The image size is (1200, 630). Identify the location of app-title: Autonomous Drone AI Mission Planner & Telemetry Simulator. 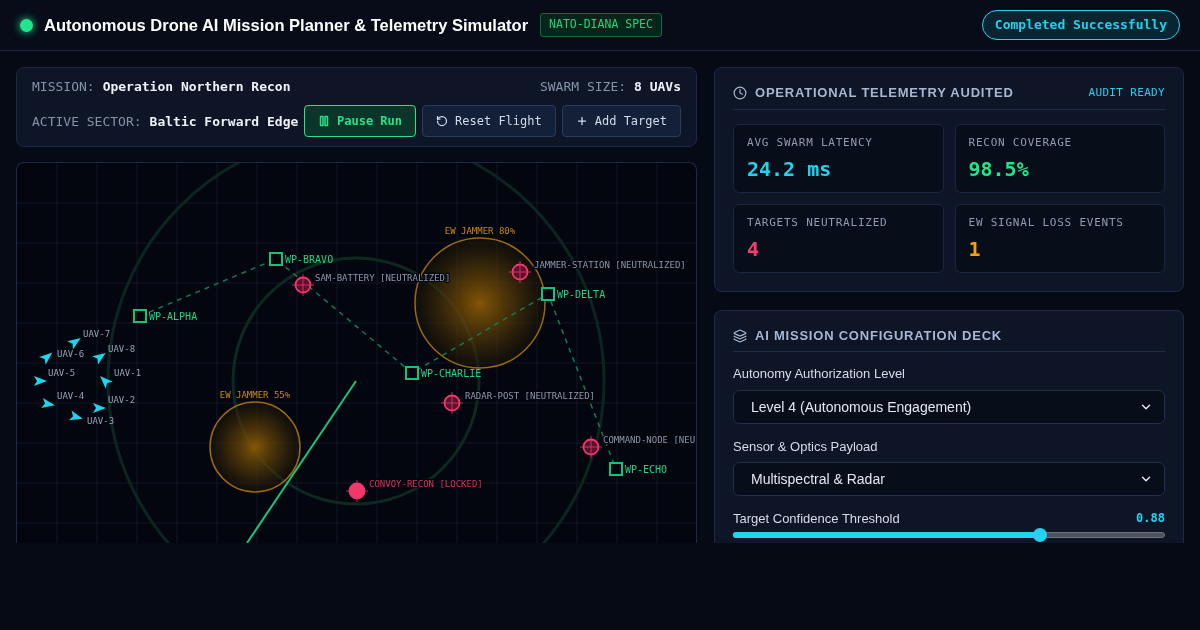
(286, 25).